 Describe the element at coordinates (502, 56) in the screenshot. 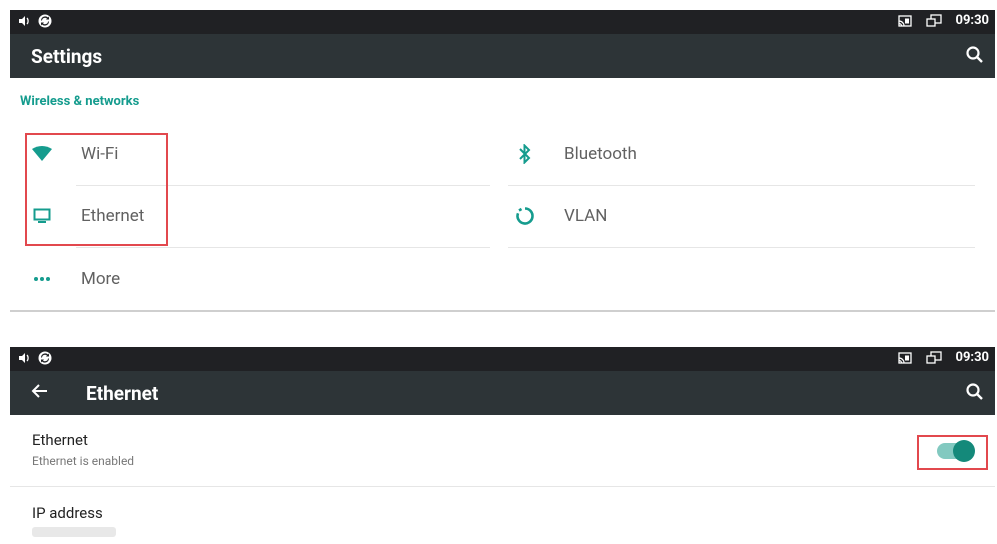

I see `app-bar: Settings` at that location.